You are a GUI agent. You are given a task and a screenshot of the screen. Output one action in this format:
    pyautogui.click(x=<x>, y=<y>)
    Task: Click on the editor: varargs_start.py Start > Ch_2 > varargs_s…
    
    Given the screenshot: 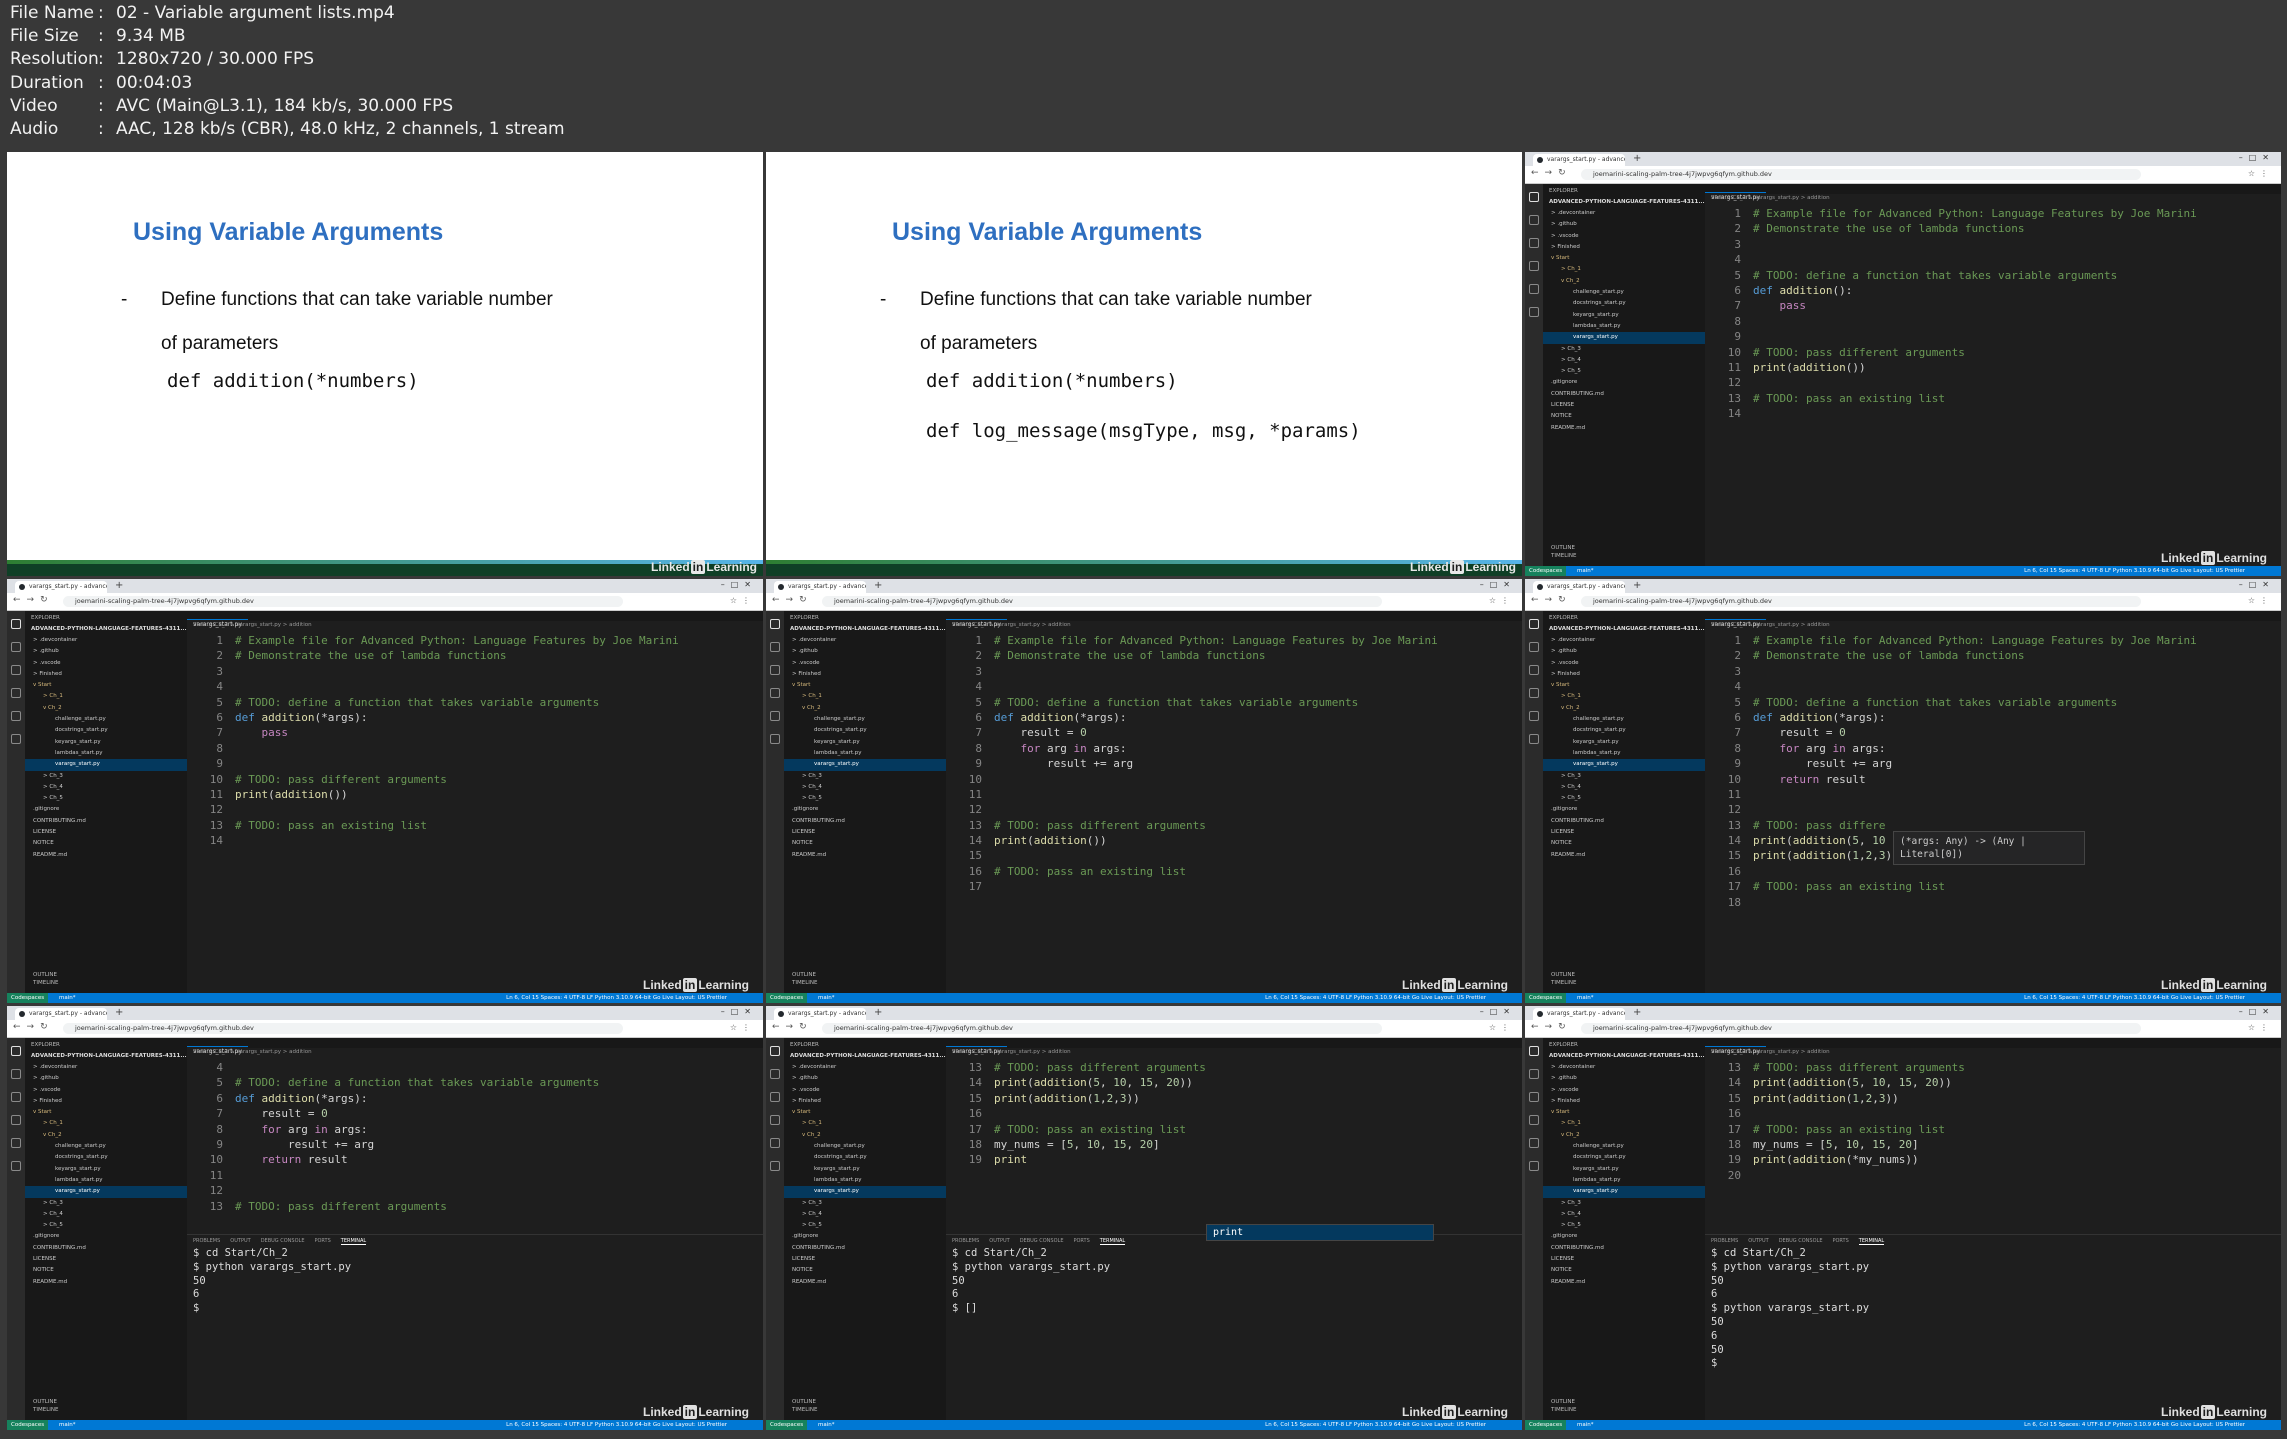 What is the action you would take?
    pyautogui.click(x=1993, y=375)
    